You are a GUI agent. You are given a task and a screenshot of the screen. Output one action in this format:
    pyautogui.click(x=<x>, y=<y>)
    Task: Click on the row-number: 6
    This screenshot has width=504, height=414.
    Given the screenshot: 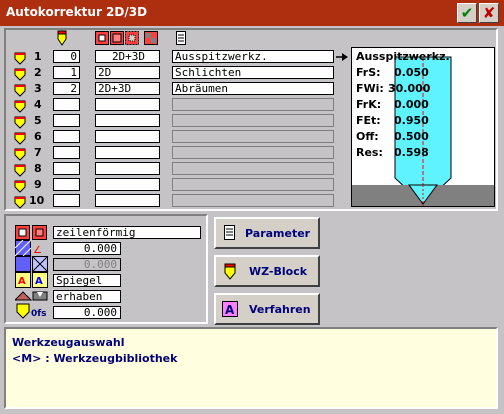 What is the action you would take?
    pyautogui.click(x=38, y=136)
    